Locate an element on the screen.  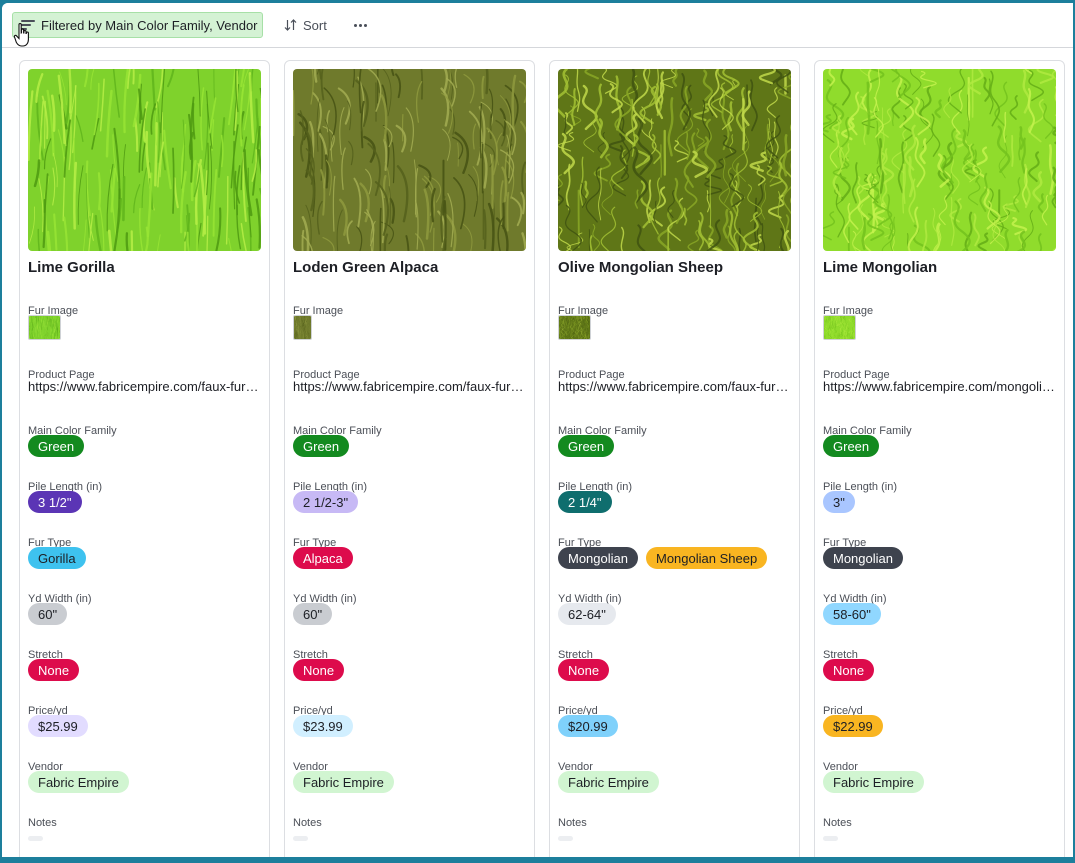
pile-length-pill: 3 1/2" is located at coordinates (55, 502).